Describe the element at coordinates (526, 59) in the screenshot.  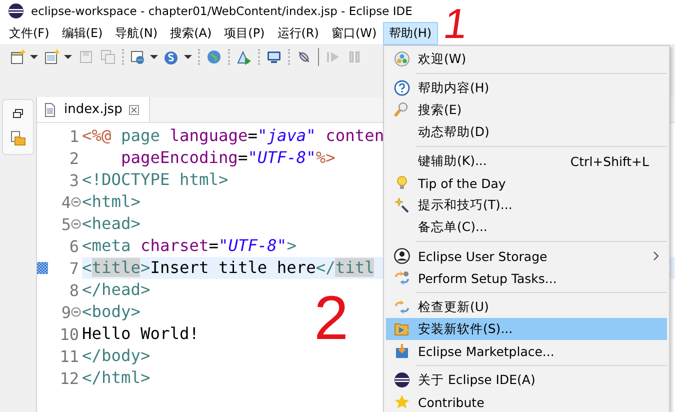
I see `menu-item: 欢迎(W)` at that location.